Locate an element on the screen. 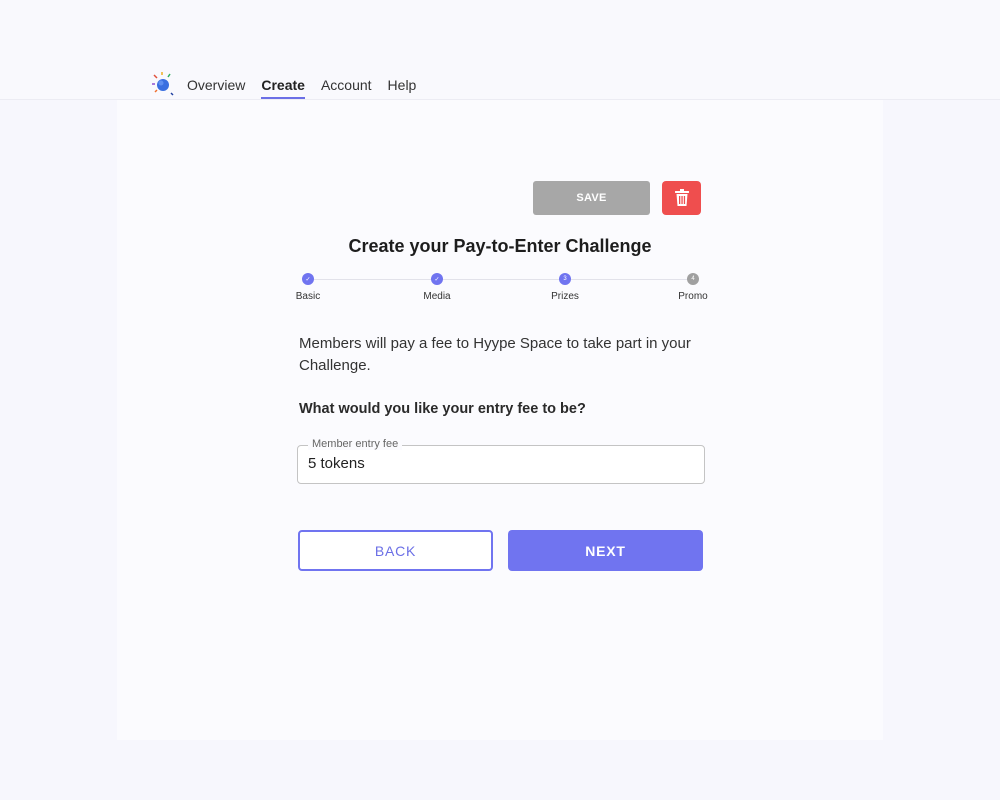  nav-help: Help is located at coordinates (402, 88).